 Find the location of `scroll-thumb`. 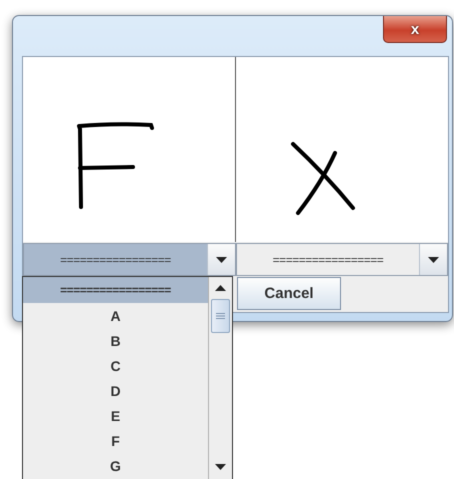

scroll-thumb is located at coordinates (220, 316).